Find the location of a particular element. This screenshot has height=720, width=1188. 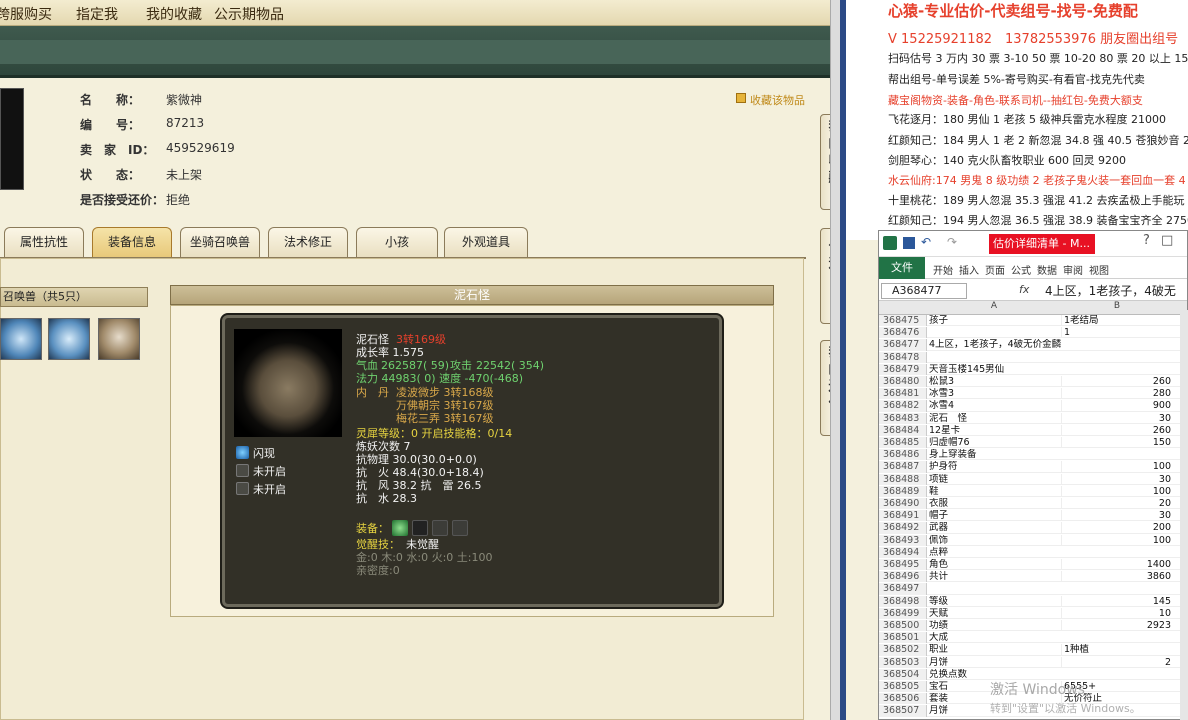

tab-attributes: 属性抗性 is located at coordinates (44, 242).